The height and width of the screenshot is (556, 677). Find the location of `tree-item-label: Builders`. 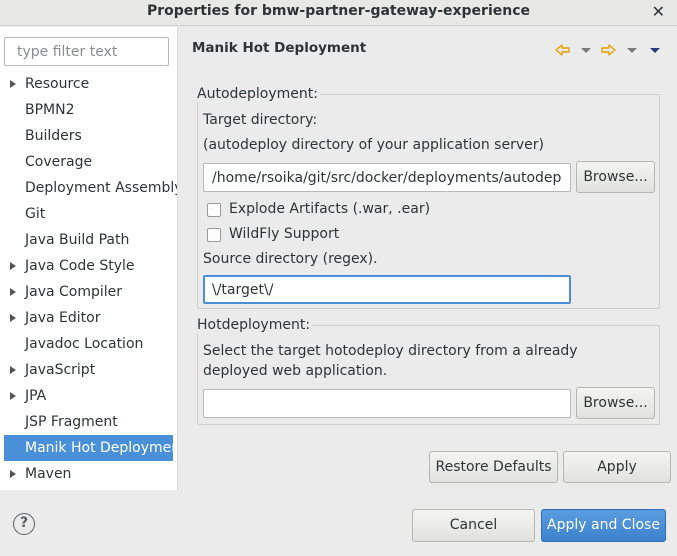

tree-item-label: Builders is located at coordinates (53, 136).